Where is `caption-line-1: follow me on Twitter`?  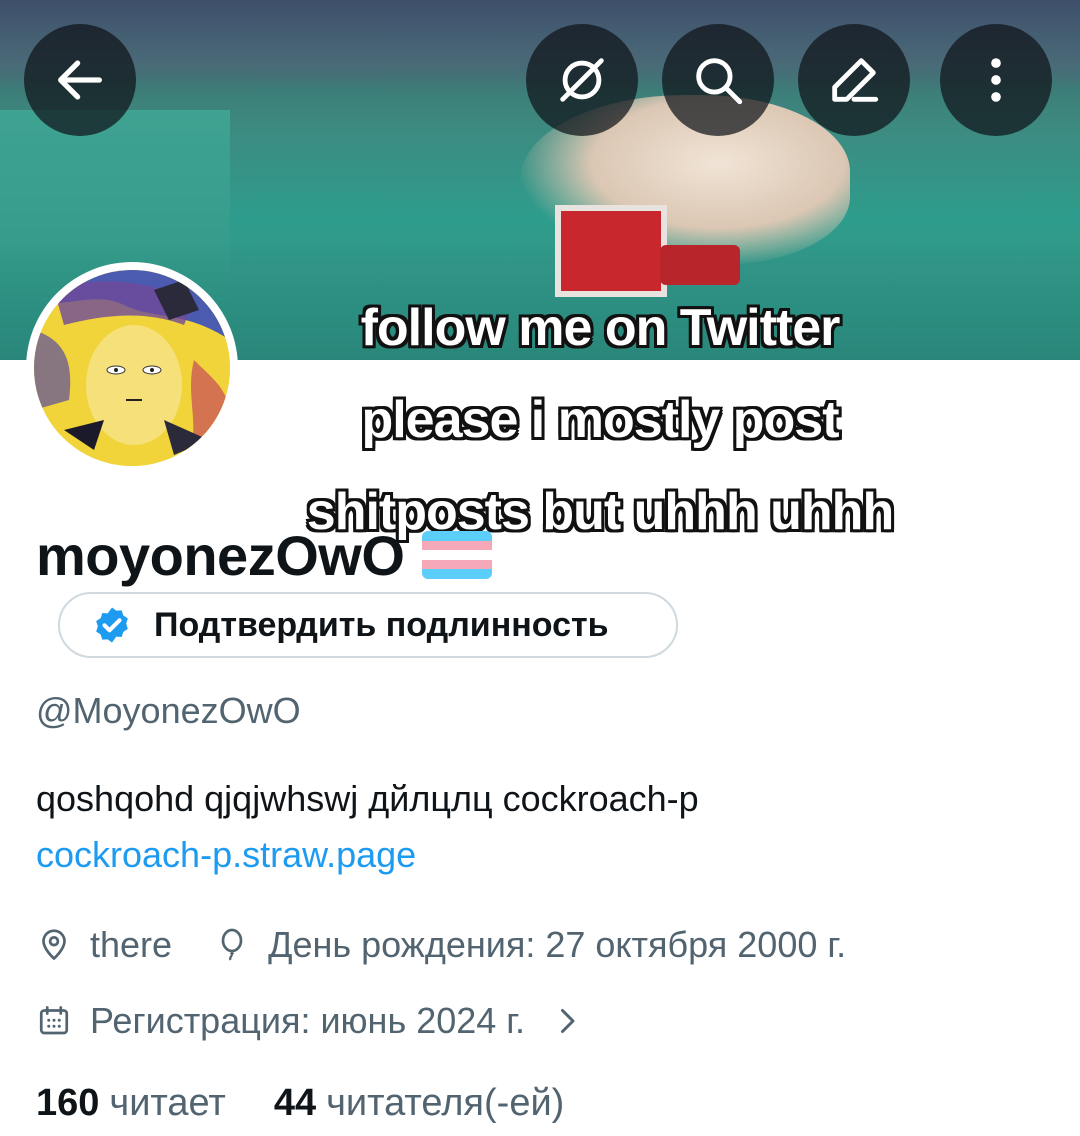 caption-line-1: follow me on Twitter is located at coordinates (601, 328).